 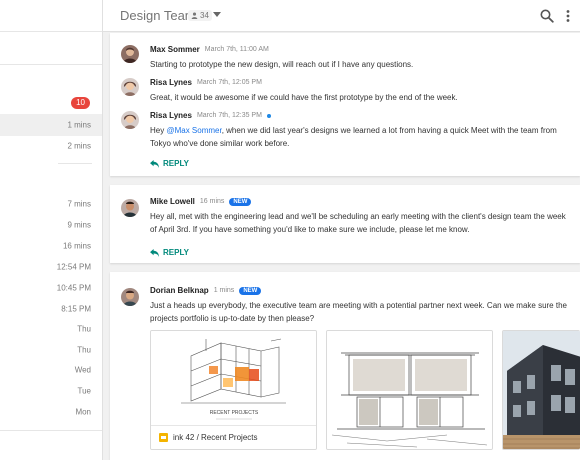 I want to click on sidebar-item: 2 mins, so click(x=51, y=146).